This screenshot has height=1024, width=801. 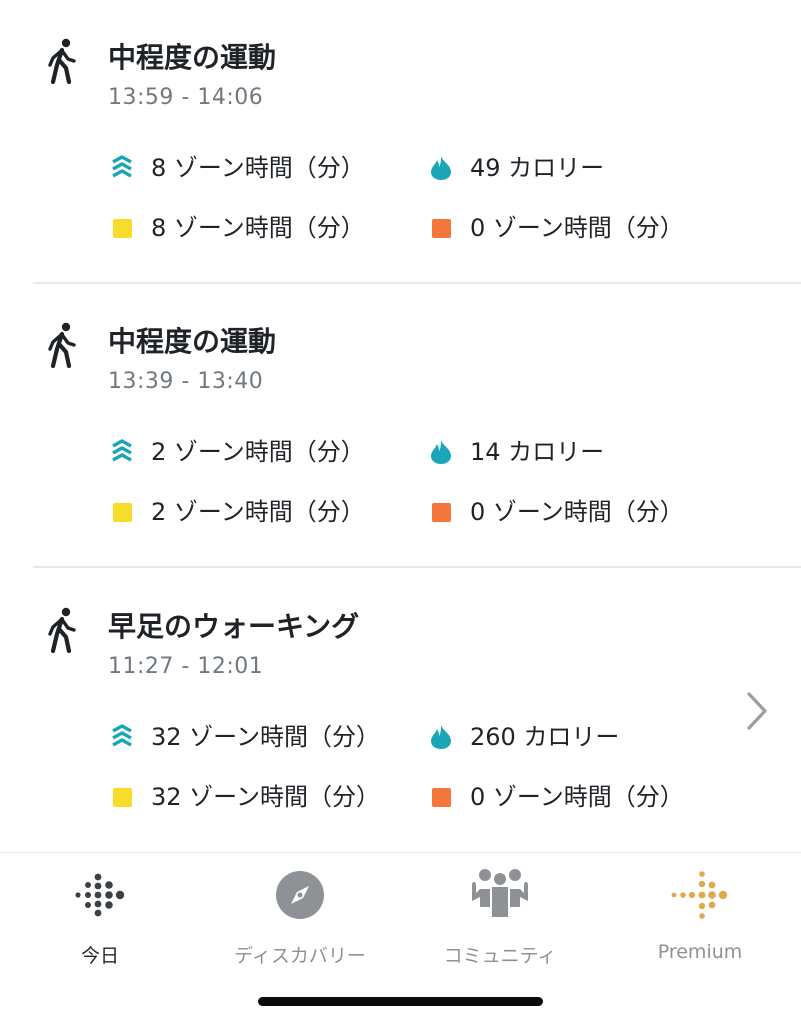 What do you see at coordinates (537, 168) in the screenshot?
I see `calories-value: 49 カロリー` at bounding box center [537, 168].